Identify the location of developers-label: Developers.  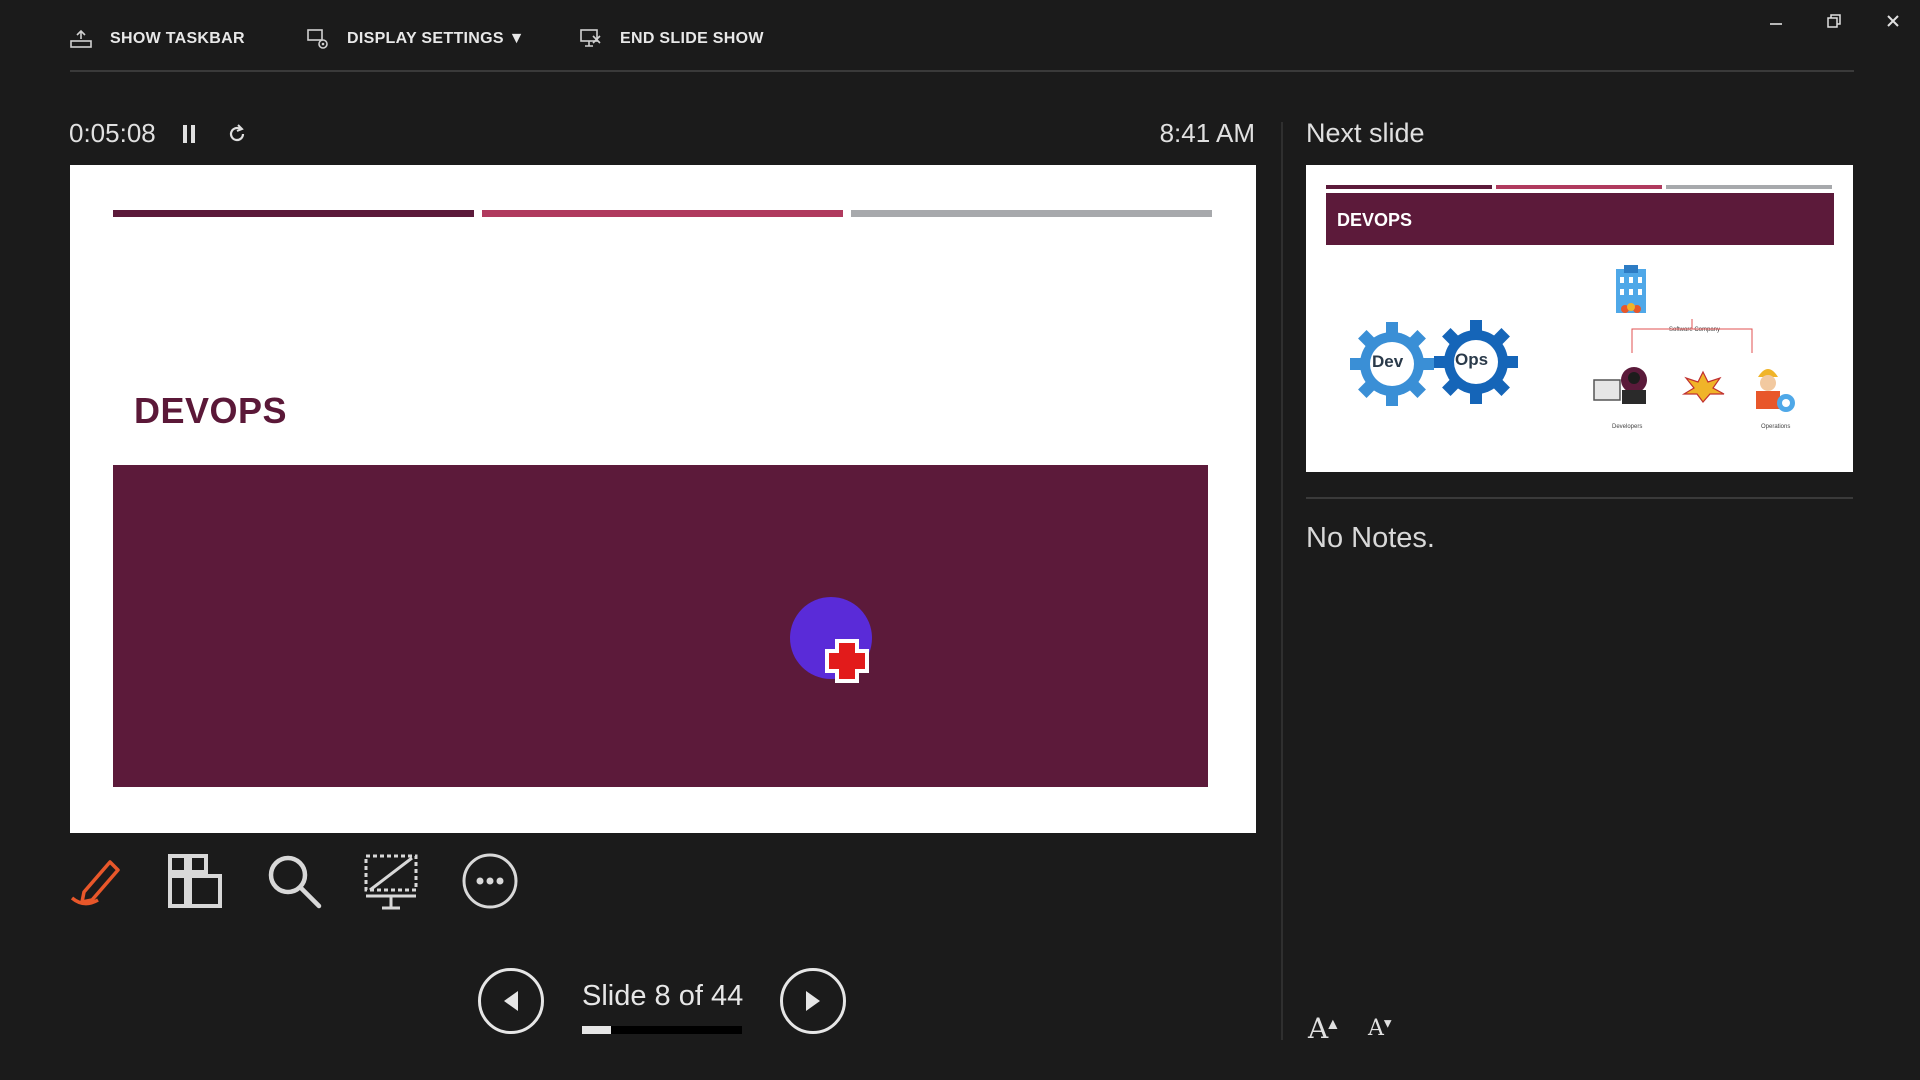
(1627, 427).